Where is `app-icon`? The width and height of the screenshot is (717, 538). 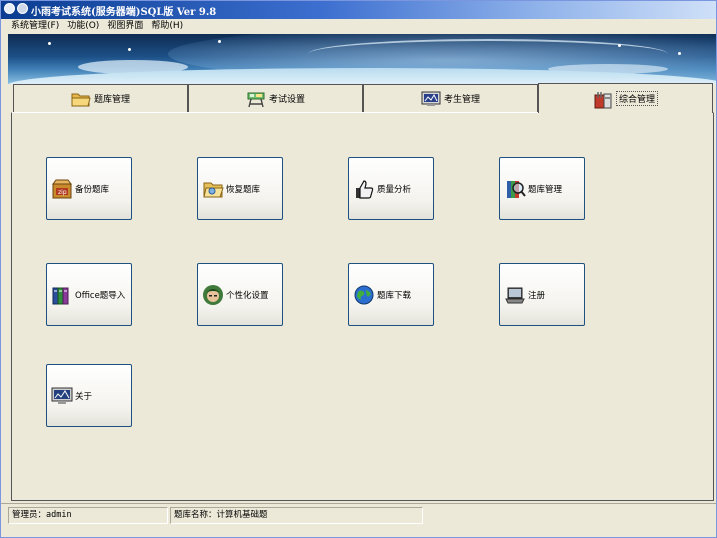
app-icon is located at coordinates (9, 8).